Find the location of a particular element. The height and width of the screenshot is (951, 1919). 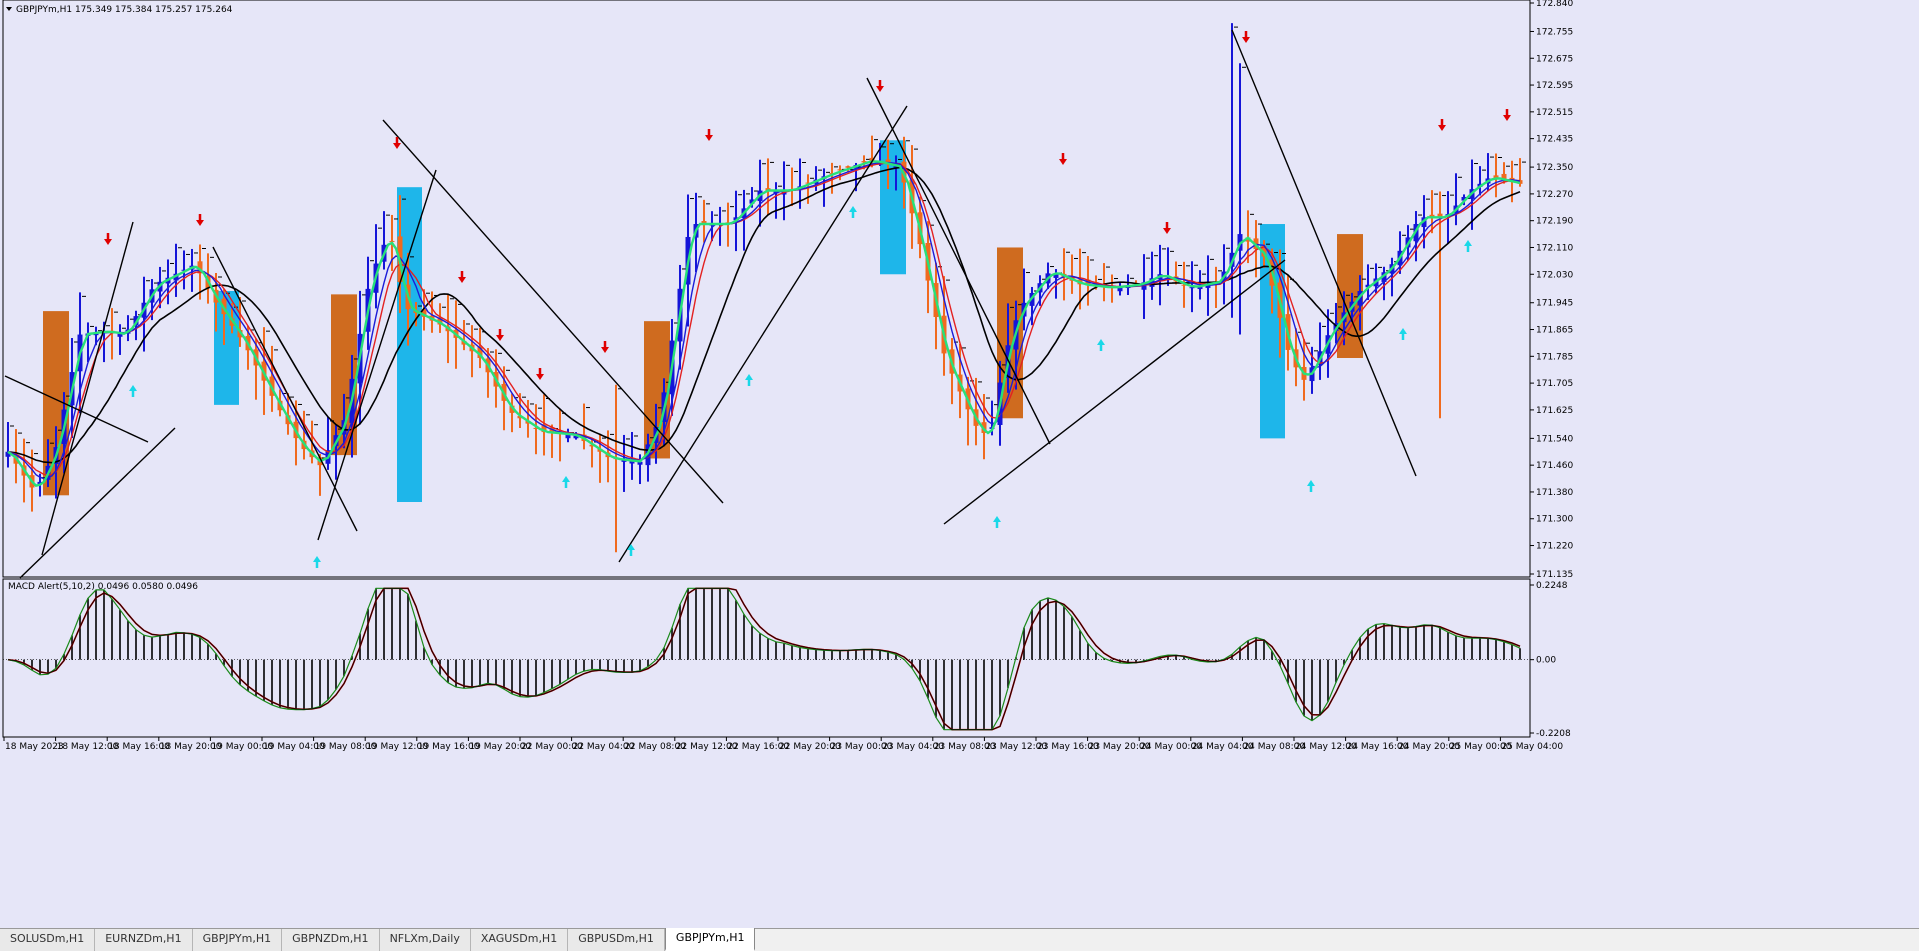

price-axis-label: 172.435 is located at coordinates (1554, 140).